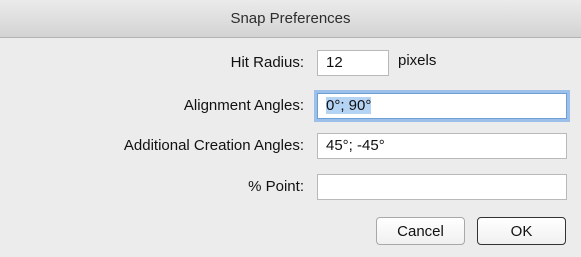 The width and height of the screenshot is (581, 257). Describe the element at coordinates (442, 187) in the screenshot. I see `percent-point-field` at that location.